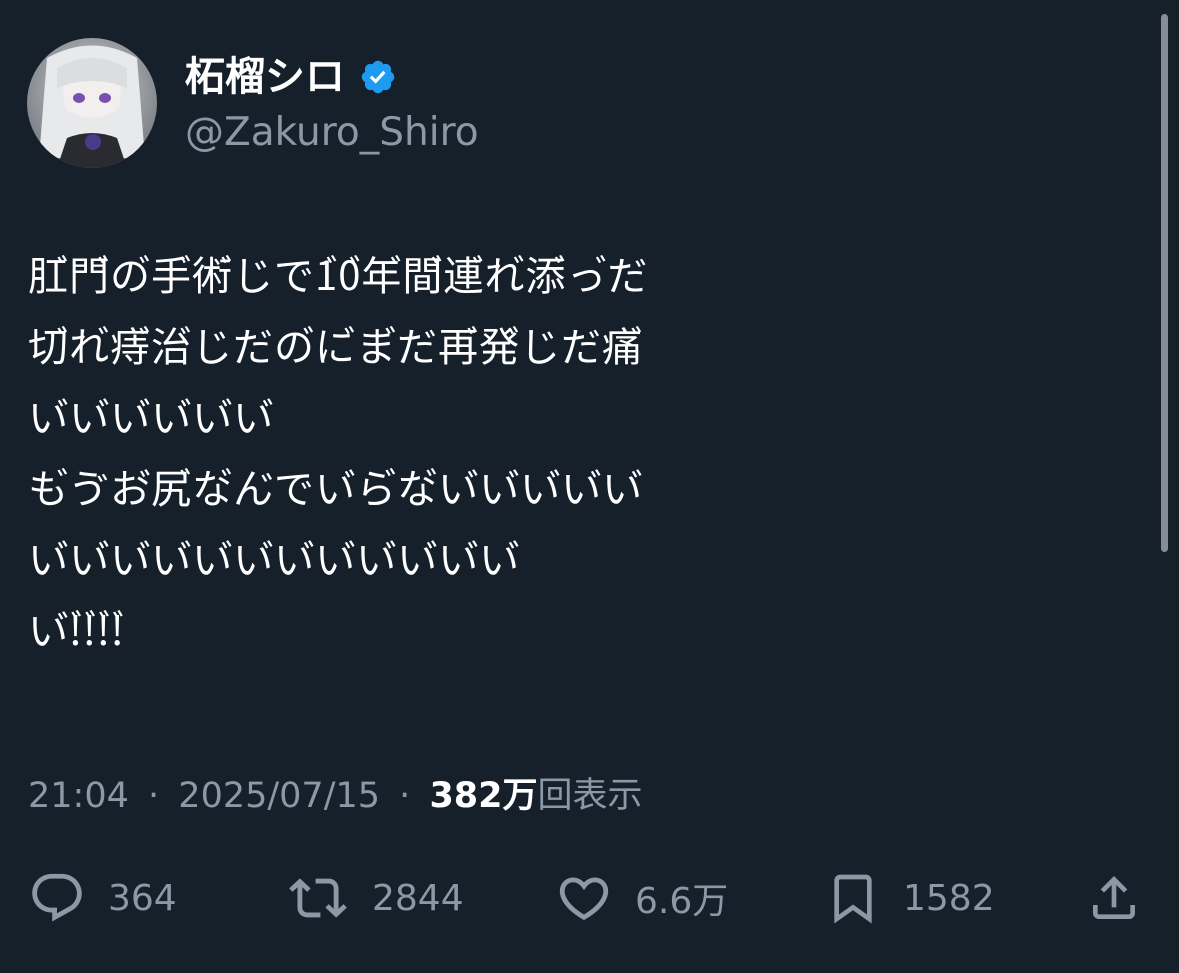 The height and width of the screenshot is (973, 1179). I want to click on tweet-line: も゙ゔお゙尻゙な゙ん゙でい゙ら゙な゙い゙い゙い゙い゙い゙, so click(335, 490).